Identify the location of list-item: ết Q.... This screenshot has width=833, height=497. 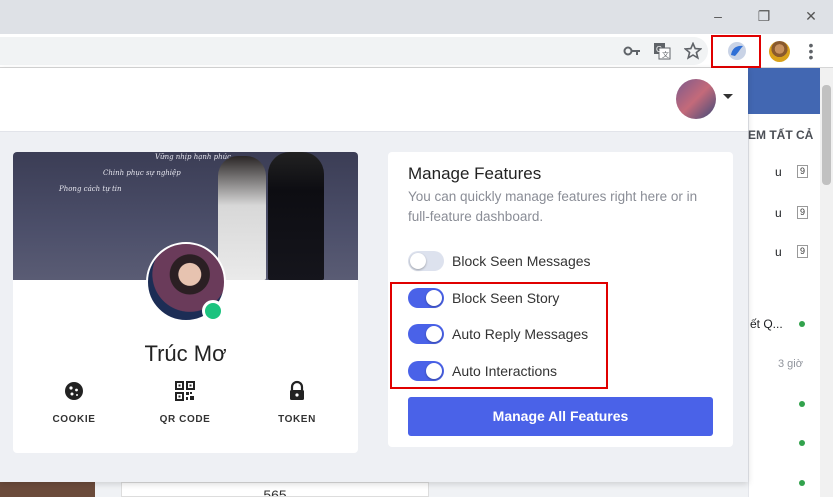
(766, 324).